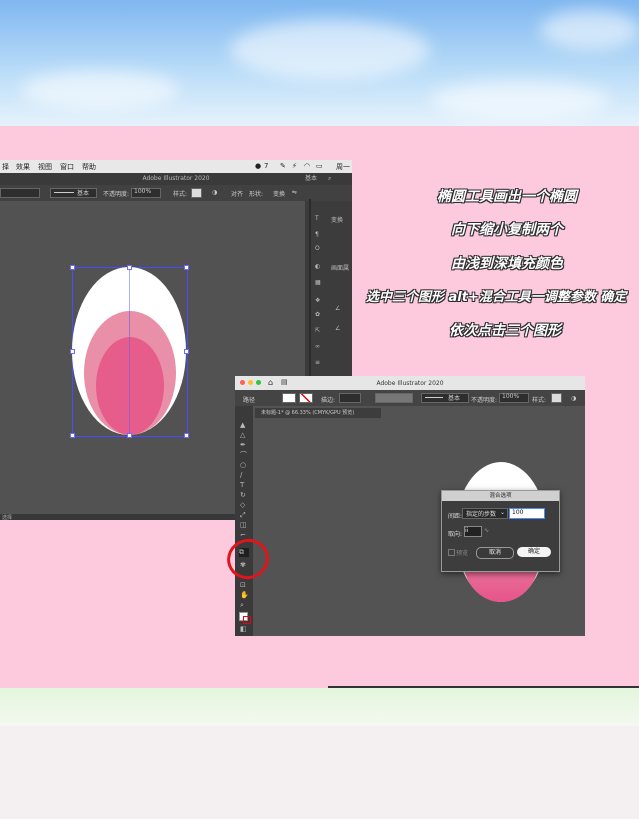 This screenshot has height=819, width=639. What do you see at coordinates (244, 455) in the screenshot?
I see `curvature-tool-icon: ⌒` at bounding box center [244, 455].